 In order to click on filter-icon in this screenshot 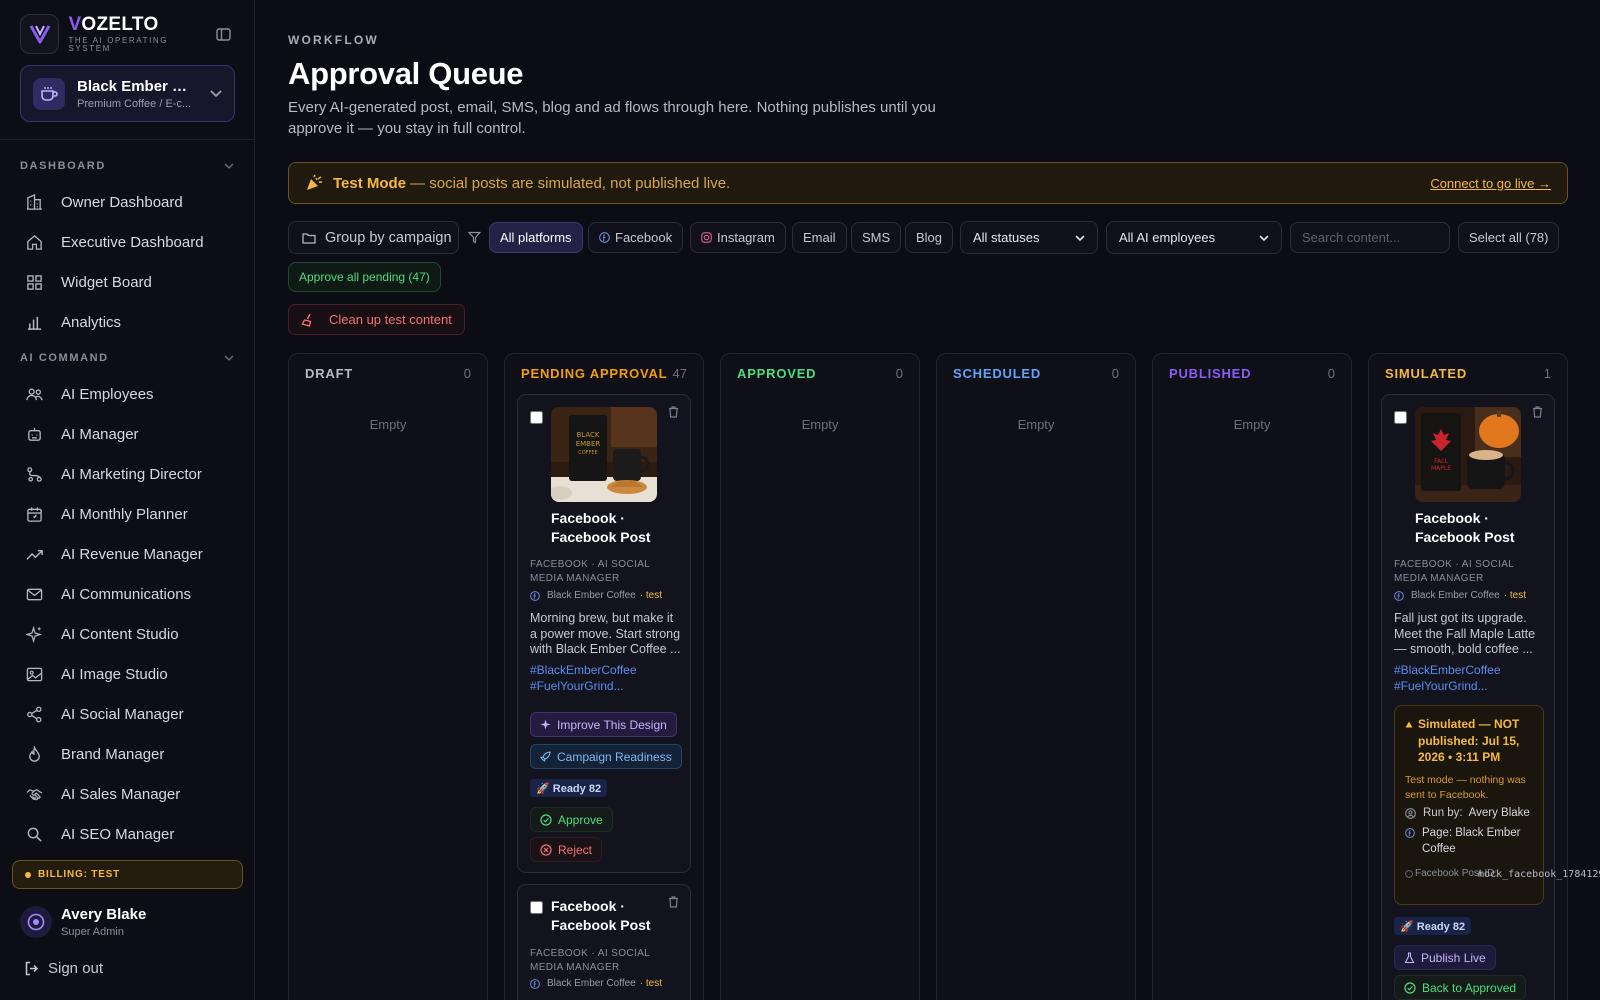, I will do `click(474, 237)`.